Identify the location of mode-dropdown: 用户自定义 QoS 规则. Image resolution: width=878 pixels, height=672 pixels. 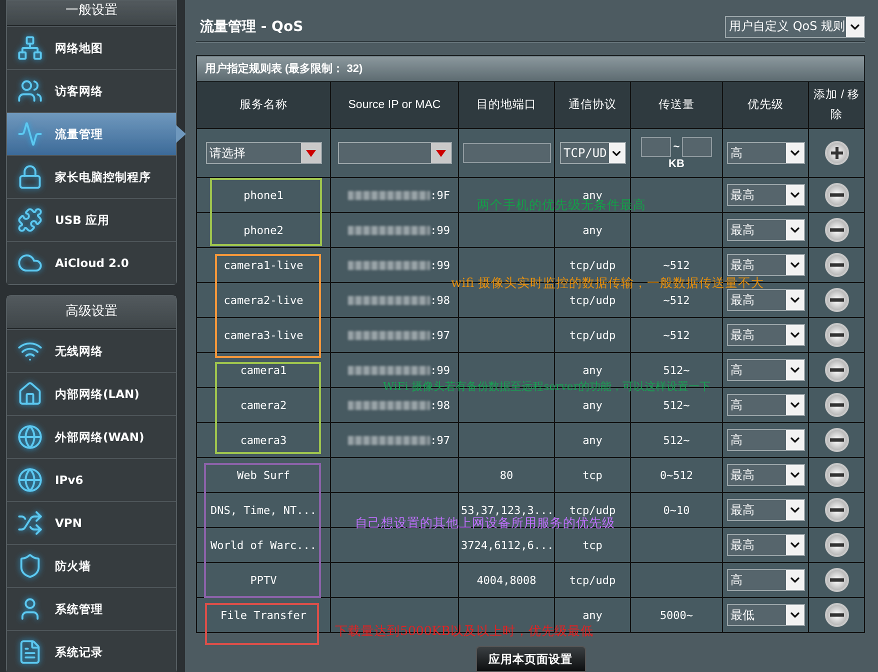
(795, 27).